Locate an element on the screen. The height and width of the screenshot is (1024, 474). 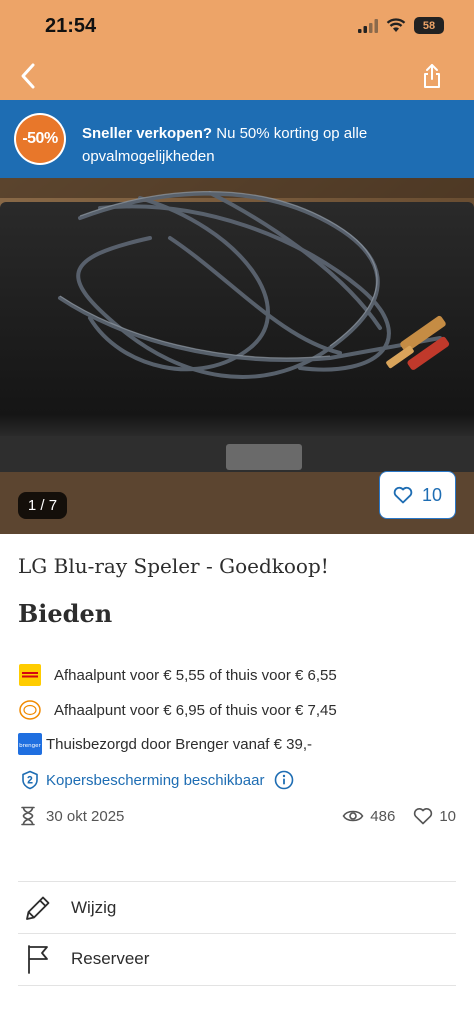
dhl-icon is located at coordinates (30, 675).